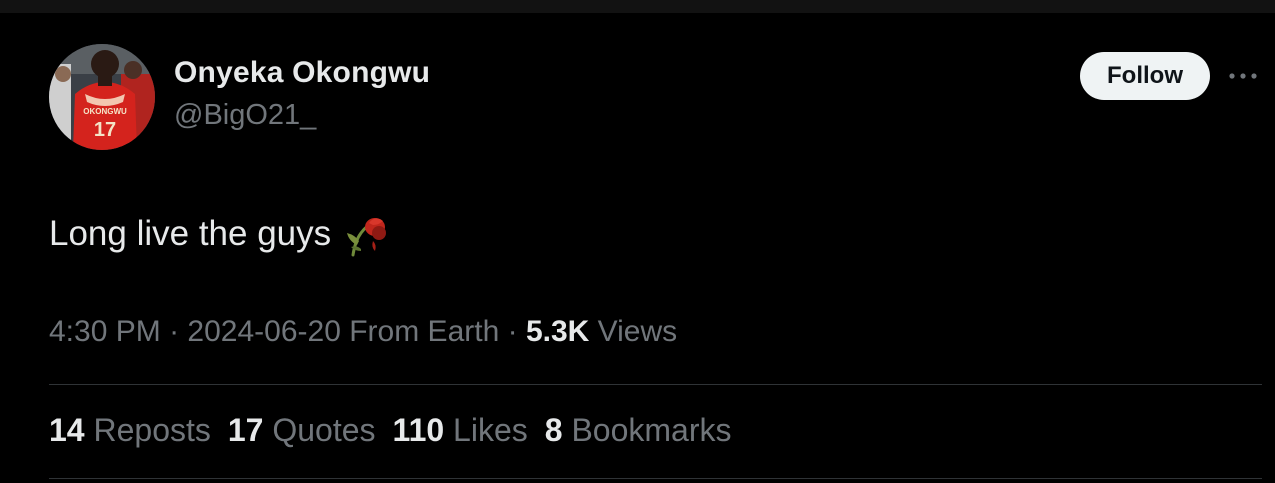 The height and width of the screenshot is (483, 1275). I want to click on likes-stat: 110 Likes, so click(460, 430).